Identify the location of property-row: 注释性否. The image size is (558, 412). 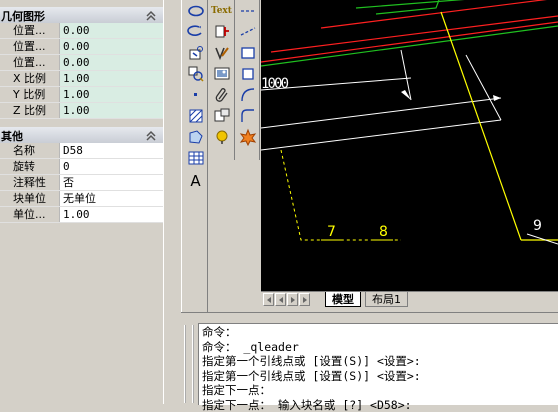
(81, 183).